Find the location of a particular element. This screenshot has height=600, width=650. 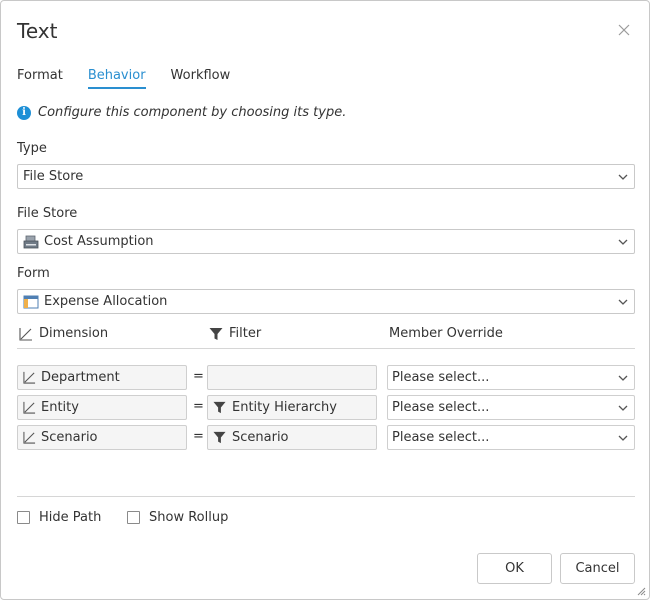

close-icon is located at coordinates (624, 30).